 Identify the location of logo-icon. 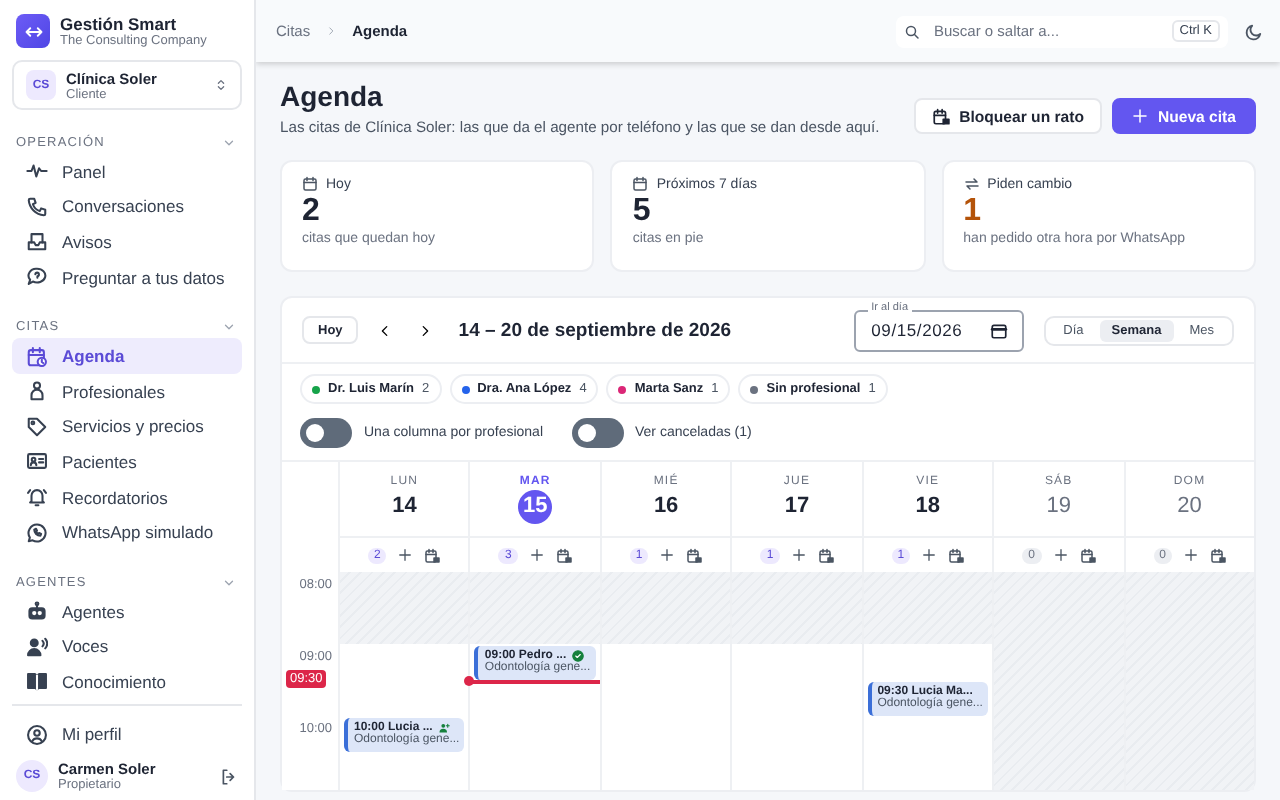
(33, 31).